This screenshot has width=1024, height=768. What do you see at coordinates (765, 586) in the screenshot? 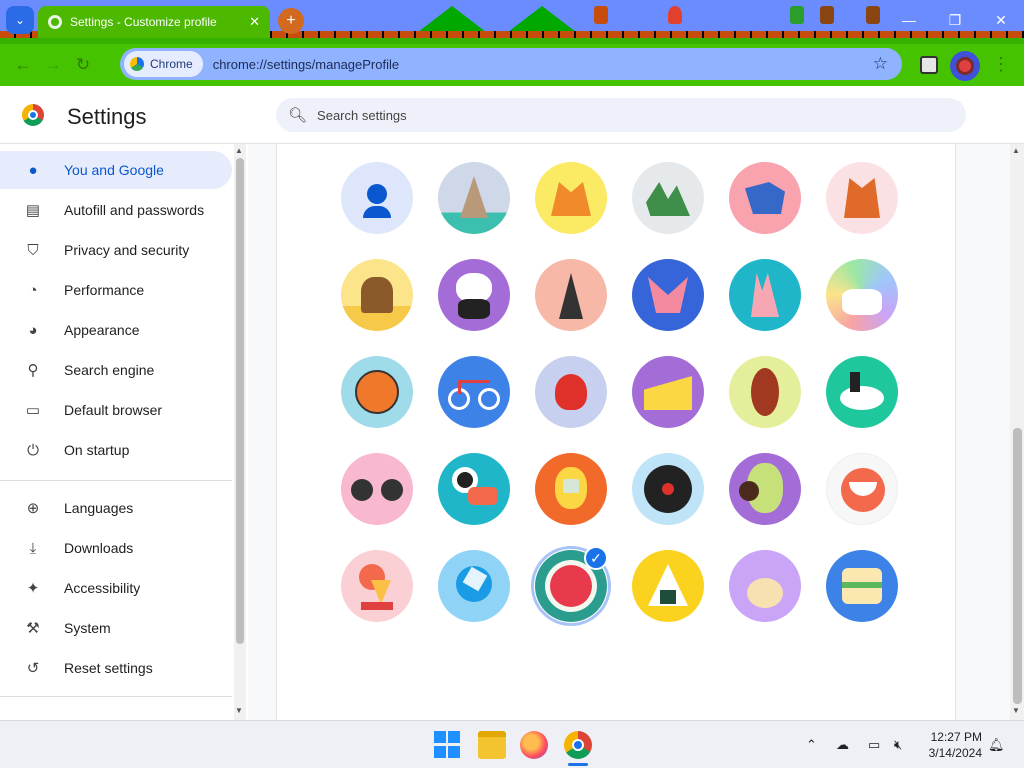
I see `avatar-option-pizza` at bounding box center [765, 586].